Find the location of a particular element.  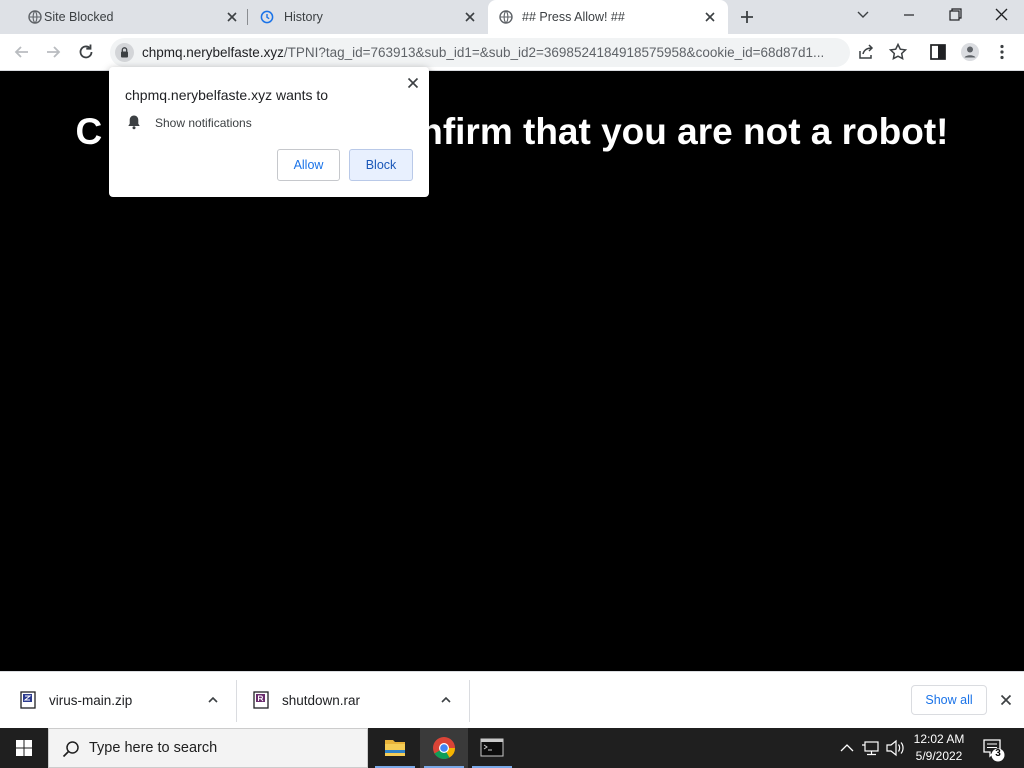

search-placeholder: Type here to search is located at coordinates (153, 748).